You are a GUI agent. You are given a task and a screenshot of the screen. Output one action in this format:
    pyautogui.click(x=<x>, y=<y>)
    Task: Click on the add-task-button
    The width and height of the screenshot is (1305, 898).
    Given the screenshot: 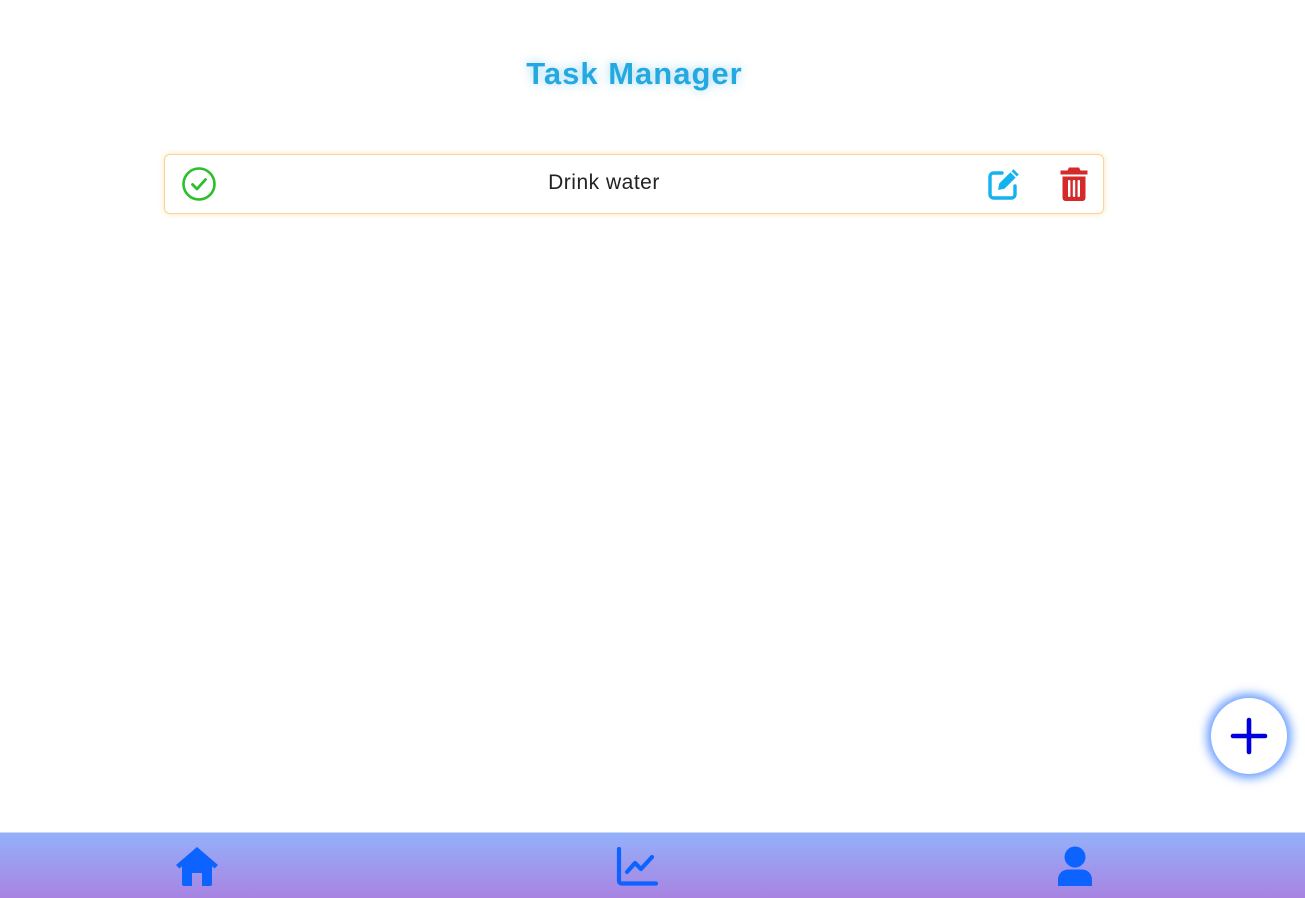 What is the action you would take?
    pyautogui.click(x=1249, y=736)
    